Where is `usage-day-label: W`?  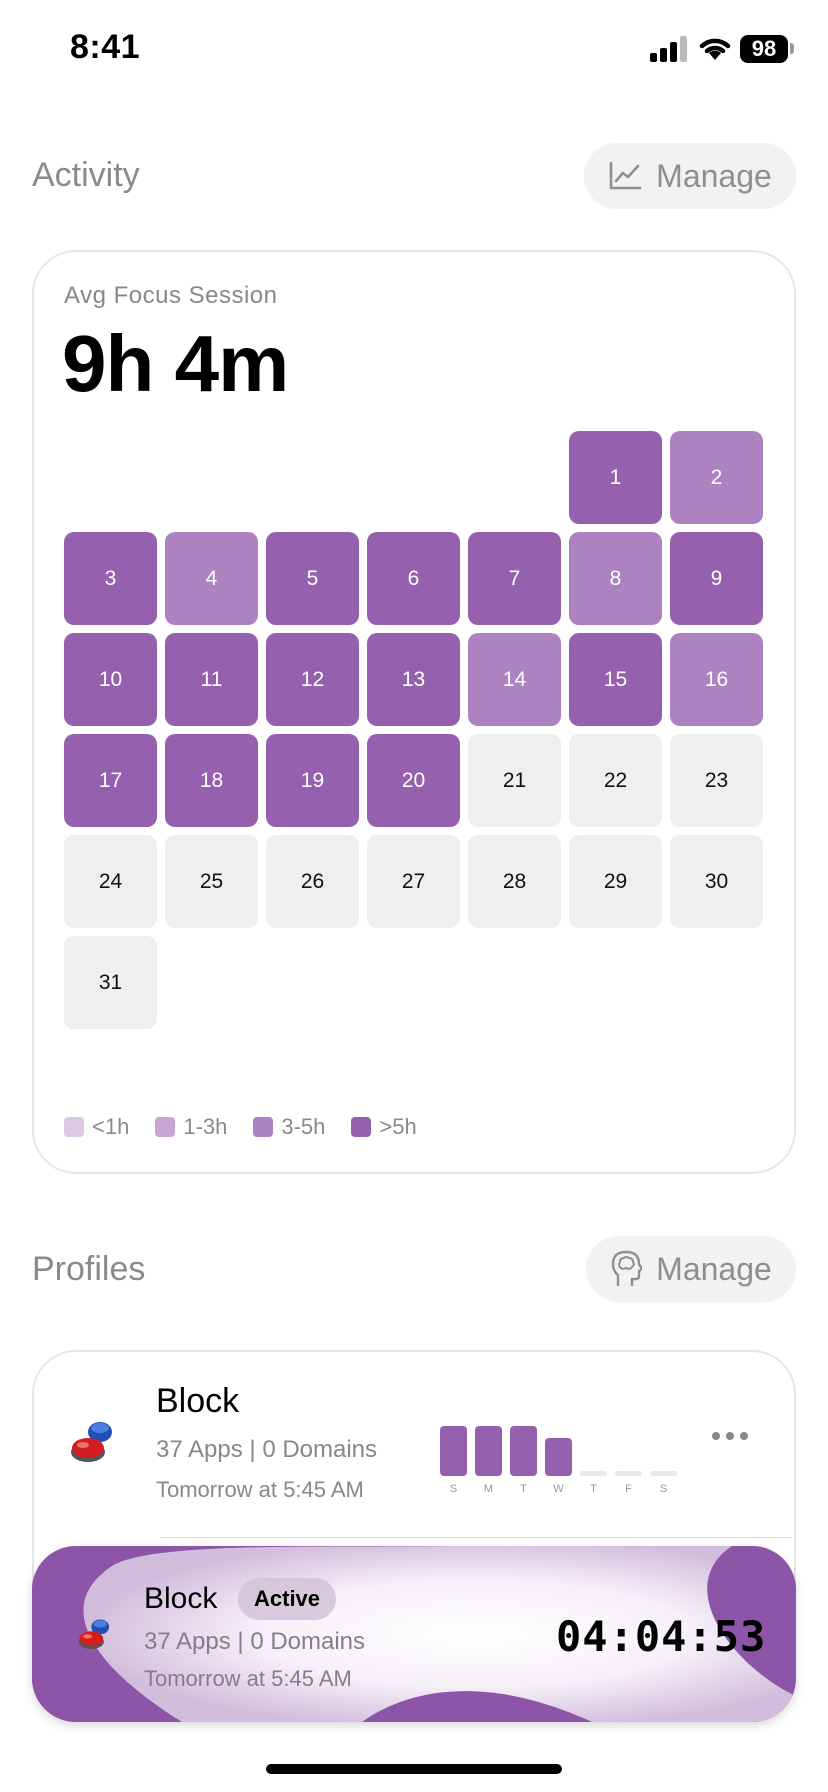 usage-day-label: W is located at coordinates (558, 1489).